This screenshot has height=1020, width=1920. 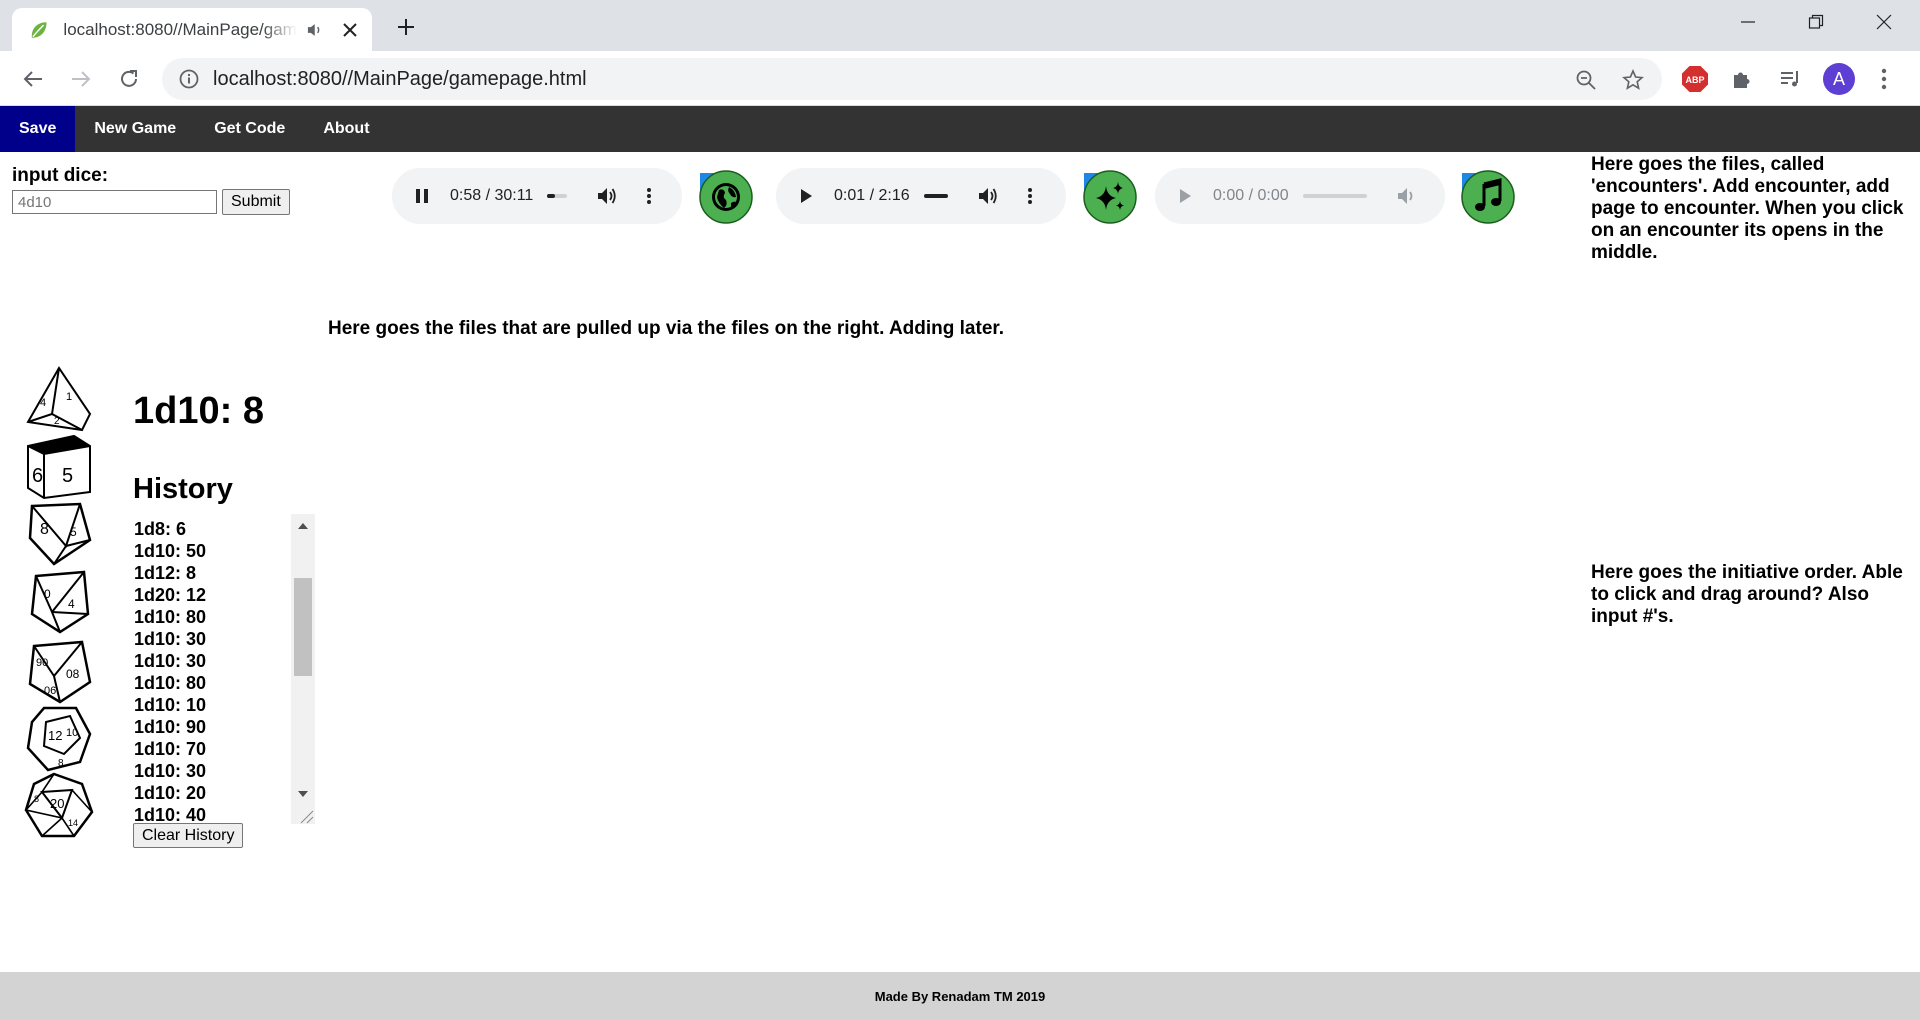 I want to click on globe-icon, so click(x=726, y=197).